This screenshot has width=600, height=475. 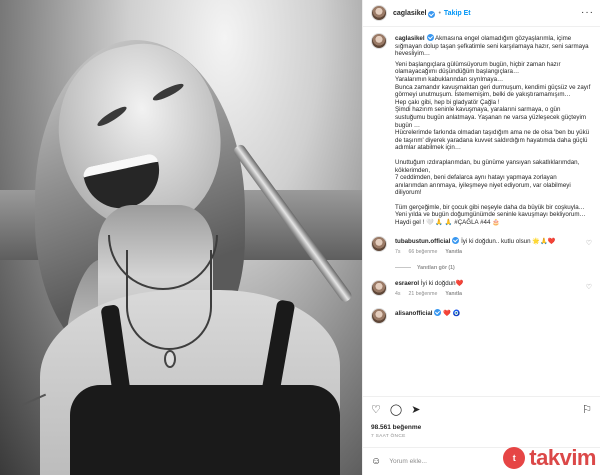 I want to click on watermark-badge: t, so click(x=514, y=458).